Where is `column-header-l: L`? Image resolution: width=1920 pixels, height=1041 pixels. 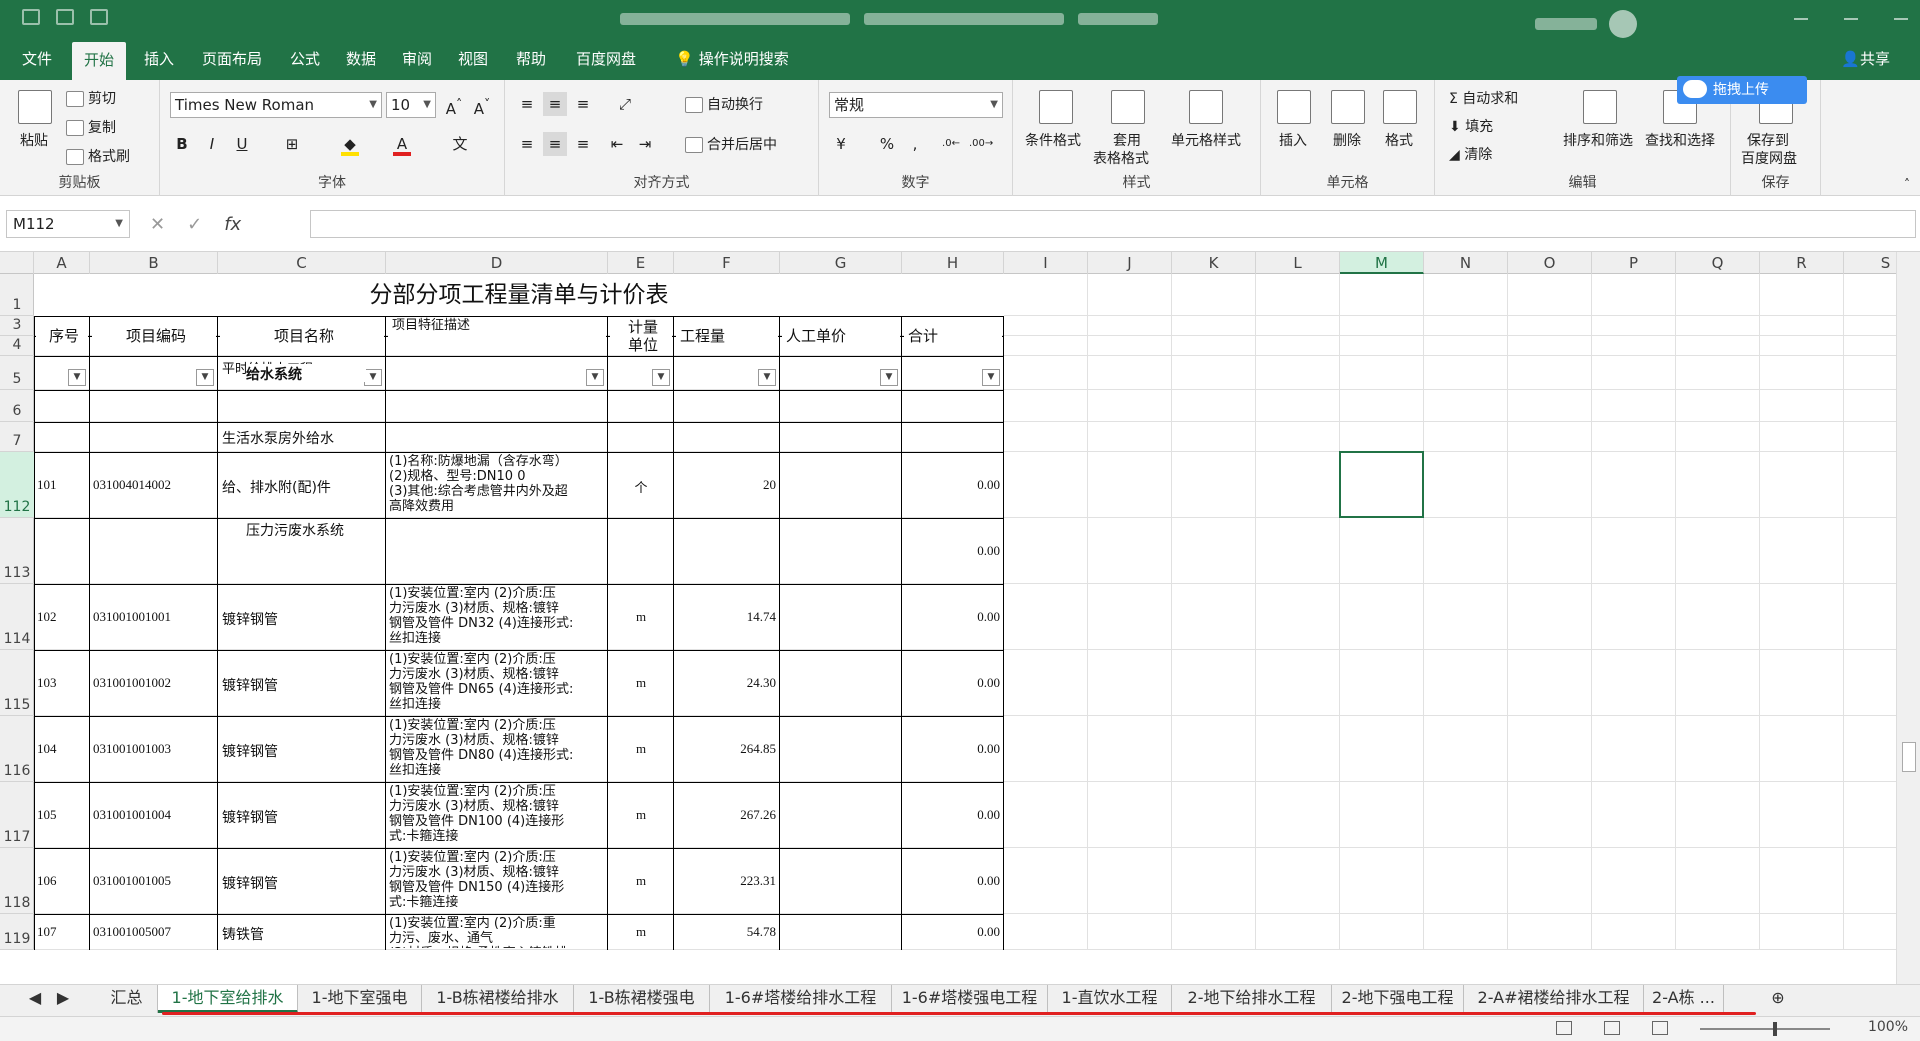
column-header-l: L is located at coordinates (1298, 263).